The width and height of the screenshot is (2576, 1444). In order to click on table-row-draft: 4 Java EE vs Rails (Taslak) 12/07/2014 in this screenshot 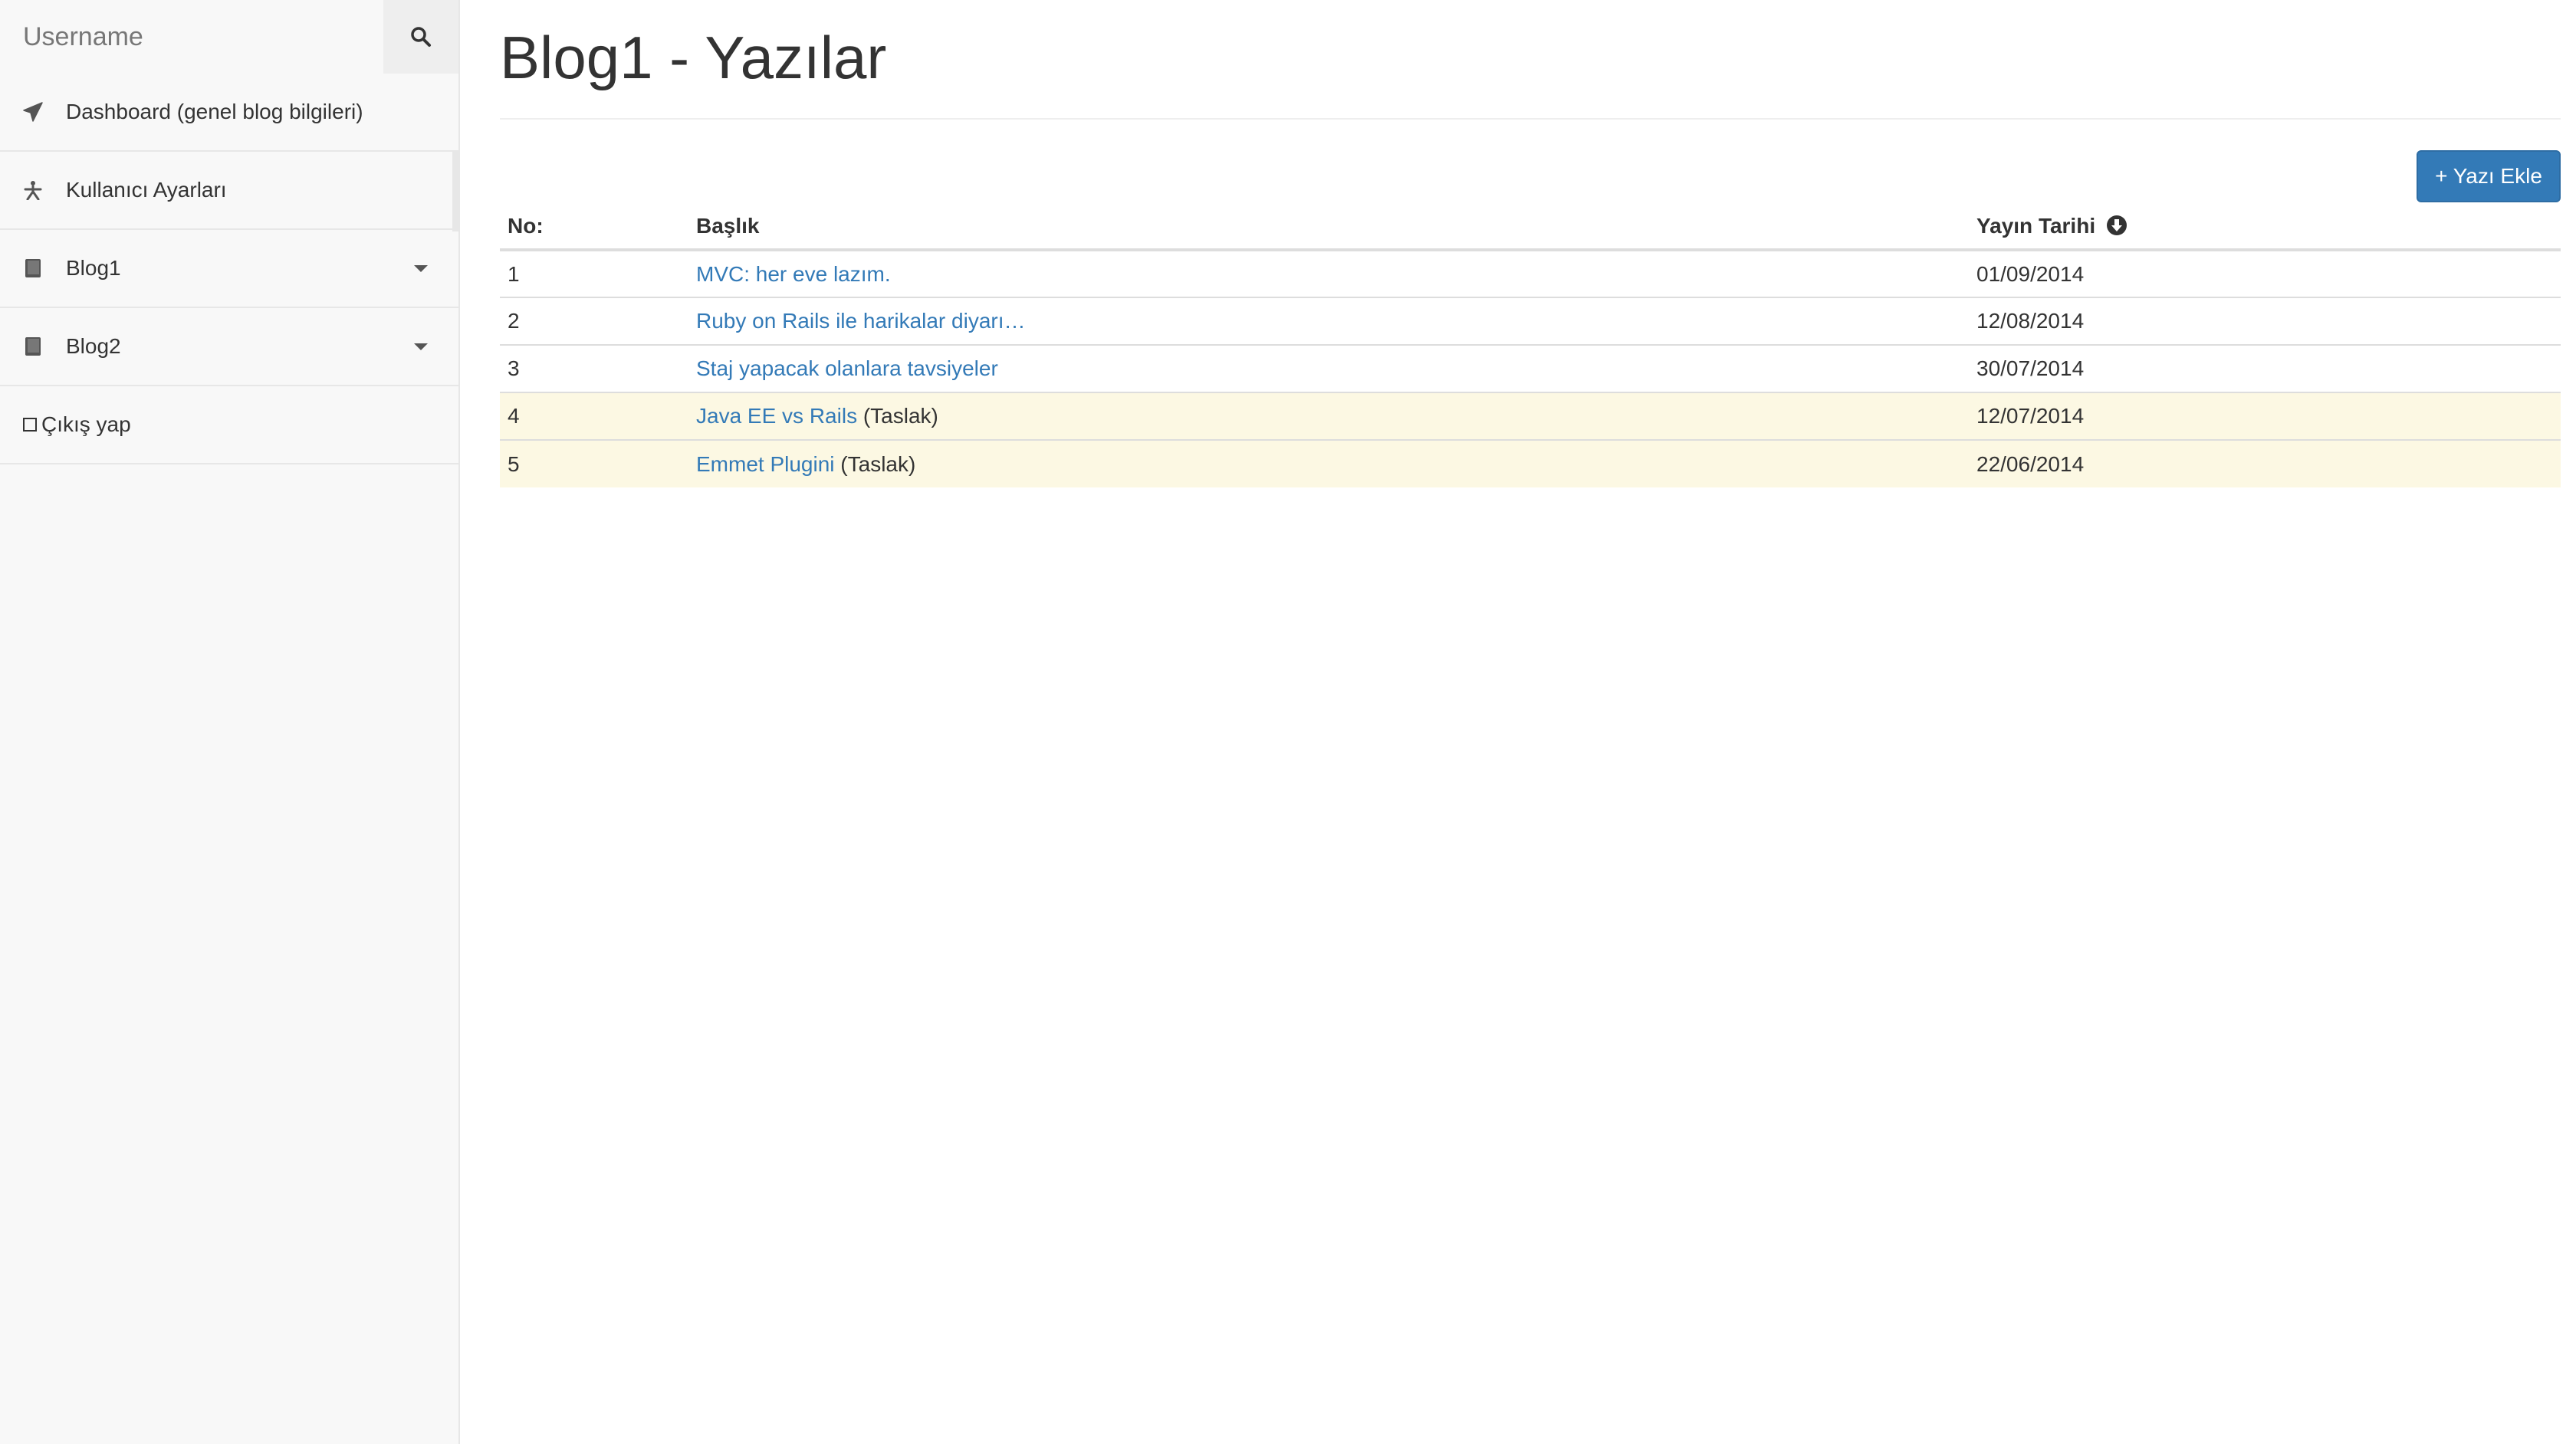, I will do `click(1531, 416)`.